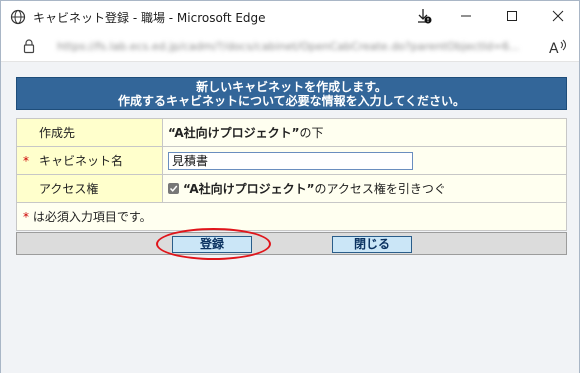 This screenshot has width=582, height=375. Describe the element at coordinates (149, 18) in the screenshot. I see `window-title: キャビネット登録 - 職場 - Microsoft Edge` at that location.